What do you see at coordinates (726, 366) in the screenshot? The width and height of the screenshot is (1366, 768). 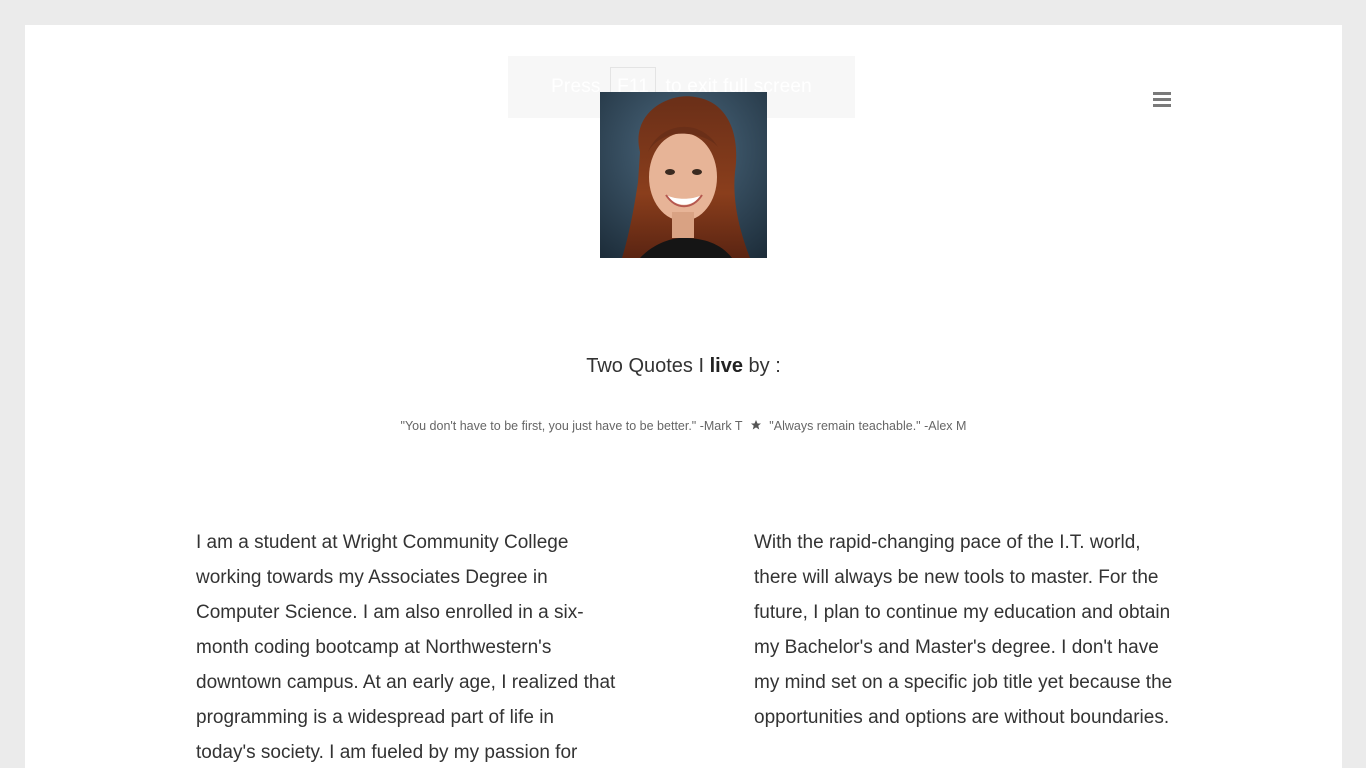 I see `quotes-heading-emphasis: live` at bounding box center [726, 366].